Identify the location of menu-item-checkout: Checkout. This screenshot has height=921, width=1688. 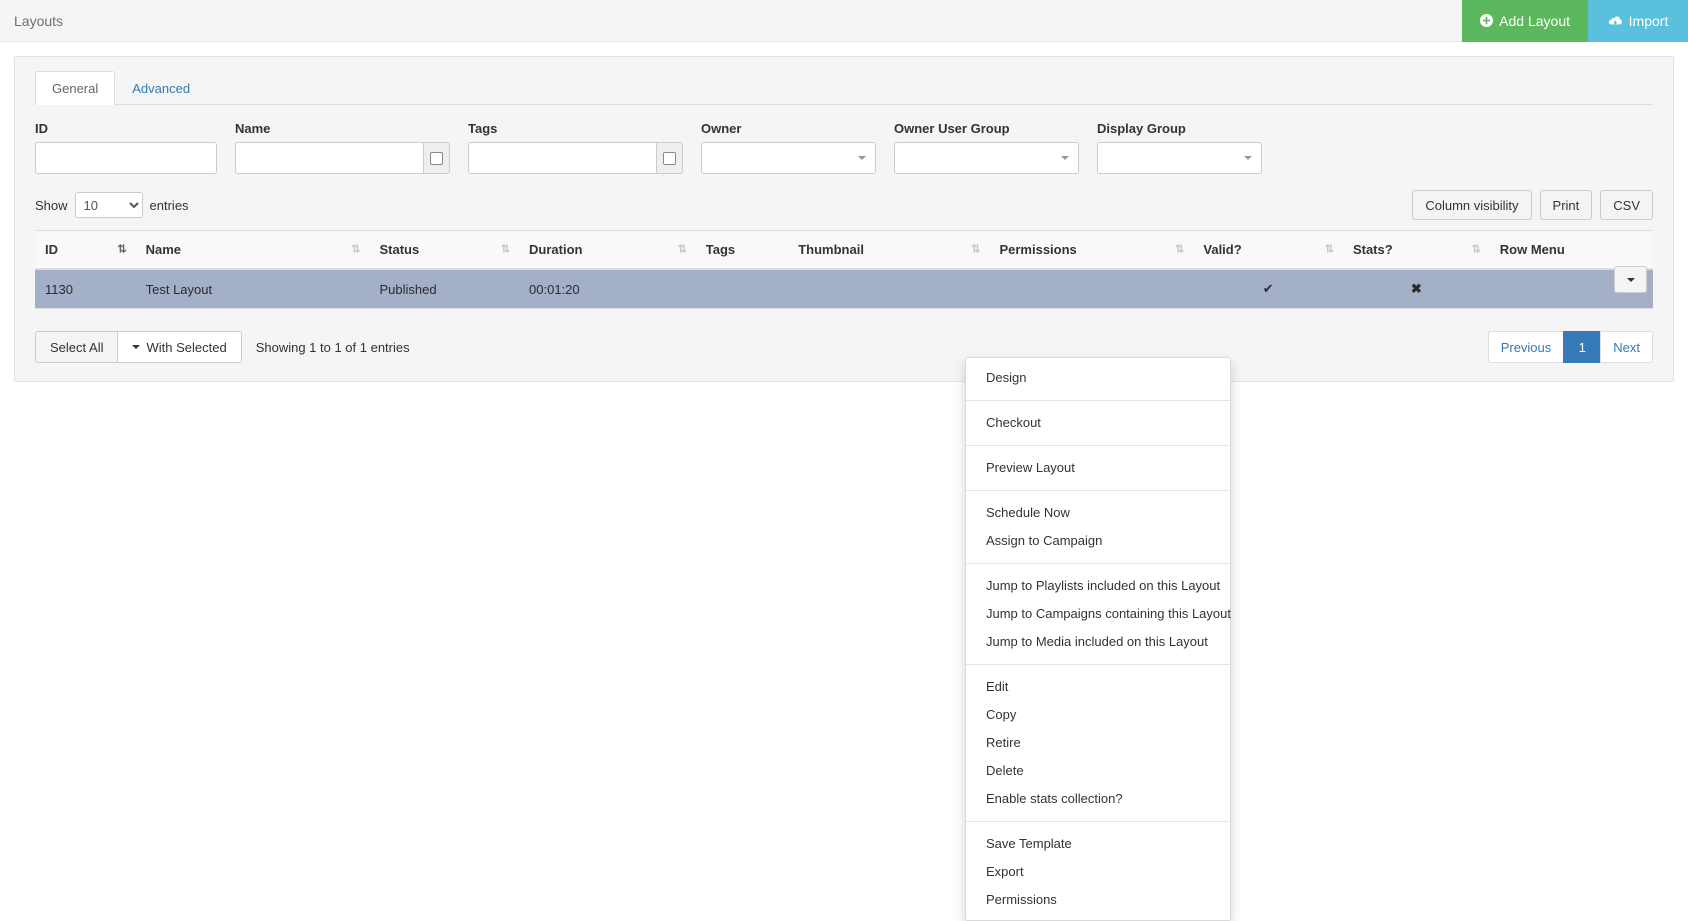
(1098, 423).